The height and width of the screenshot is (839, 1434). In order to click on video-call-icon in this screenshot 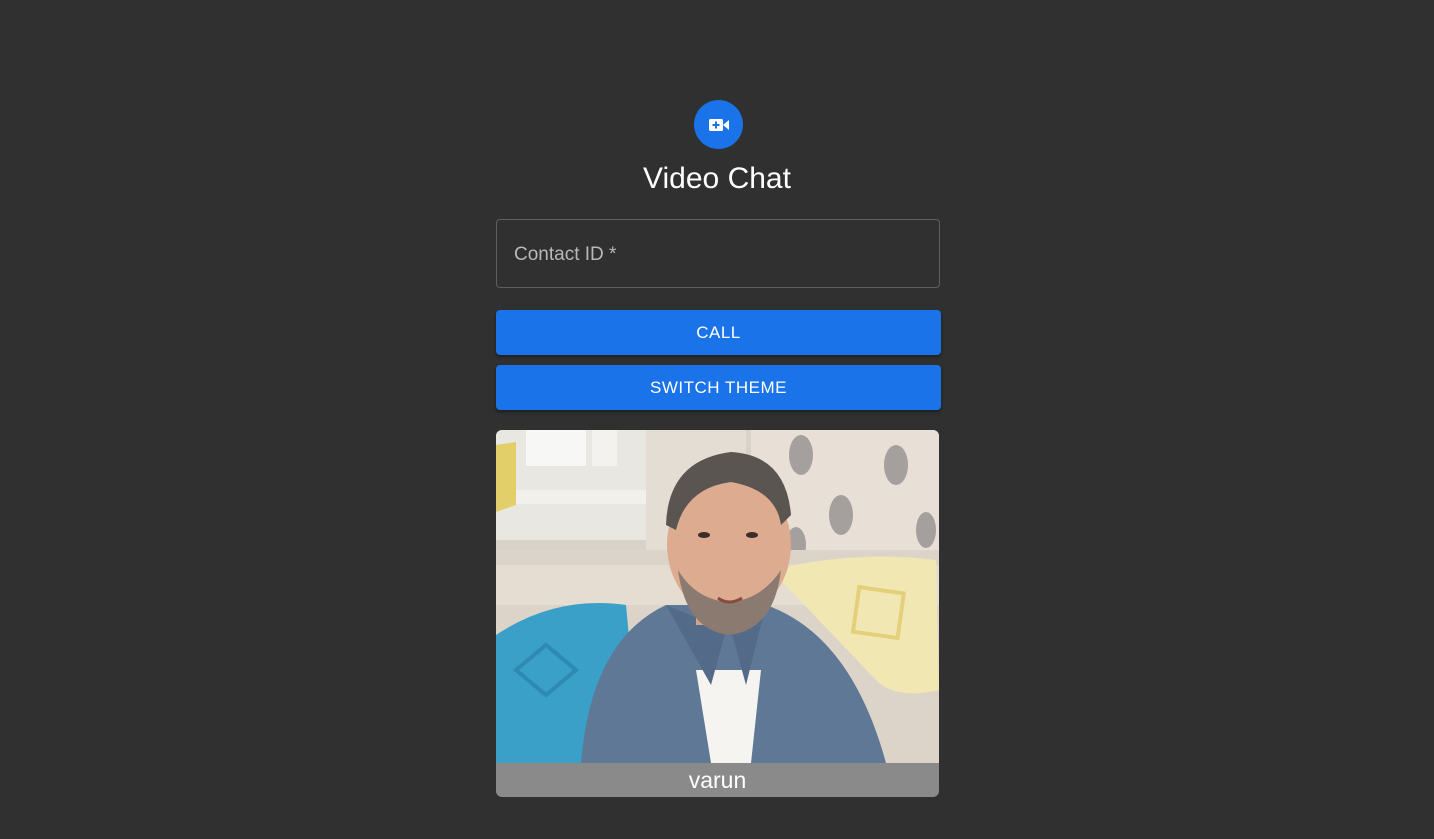, I will do `click(718, 124)`.